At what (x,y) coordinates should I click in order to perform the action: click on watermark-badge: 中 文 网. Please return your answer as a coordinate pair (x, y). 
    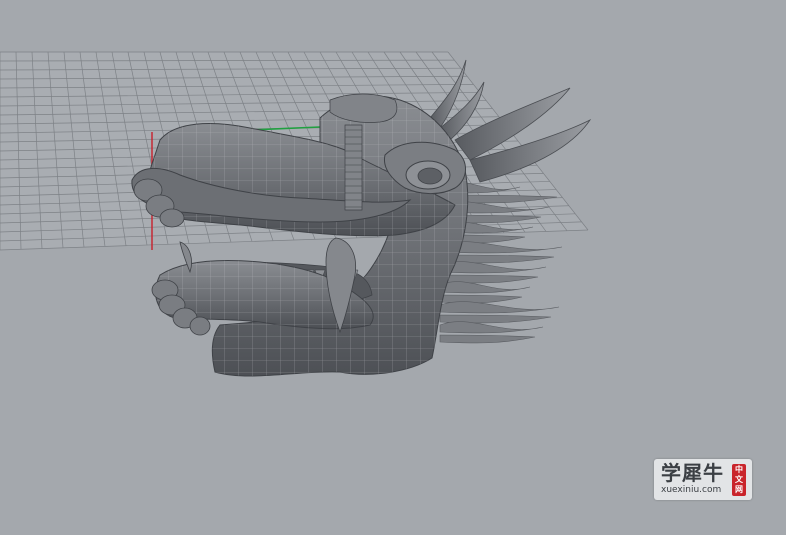
    Looking at the image, I should click on (739, 480).